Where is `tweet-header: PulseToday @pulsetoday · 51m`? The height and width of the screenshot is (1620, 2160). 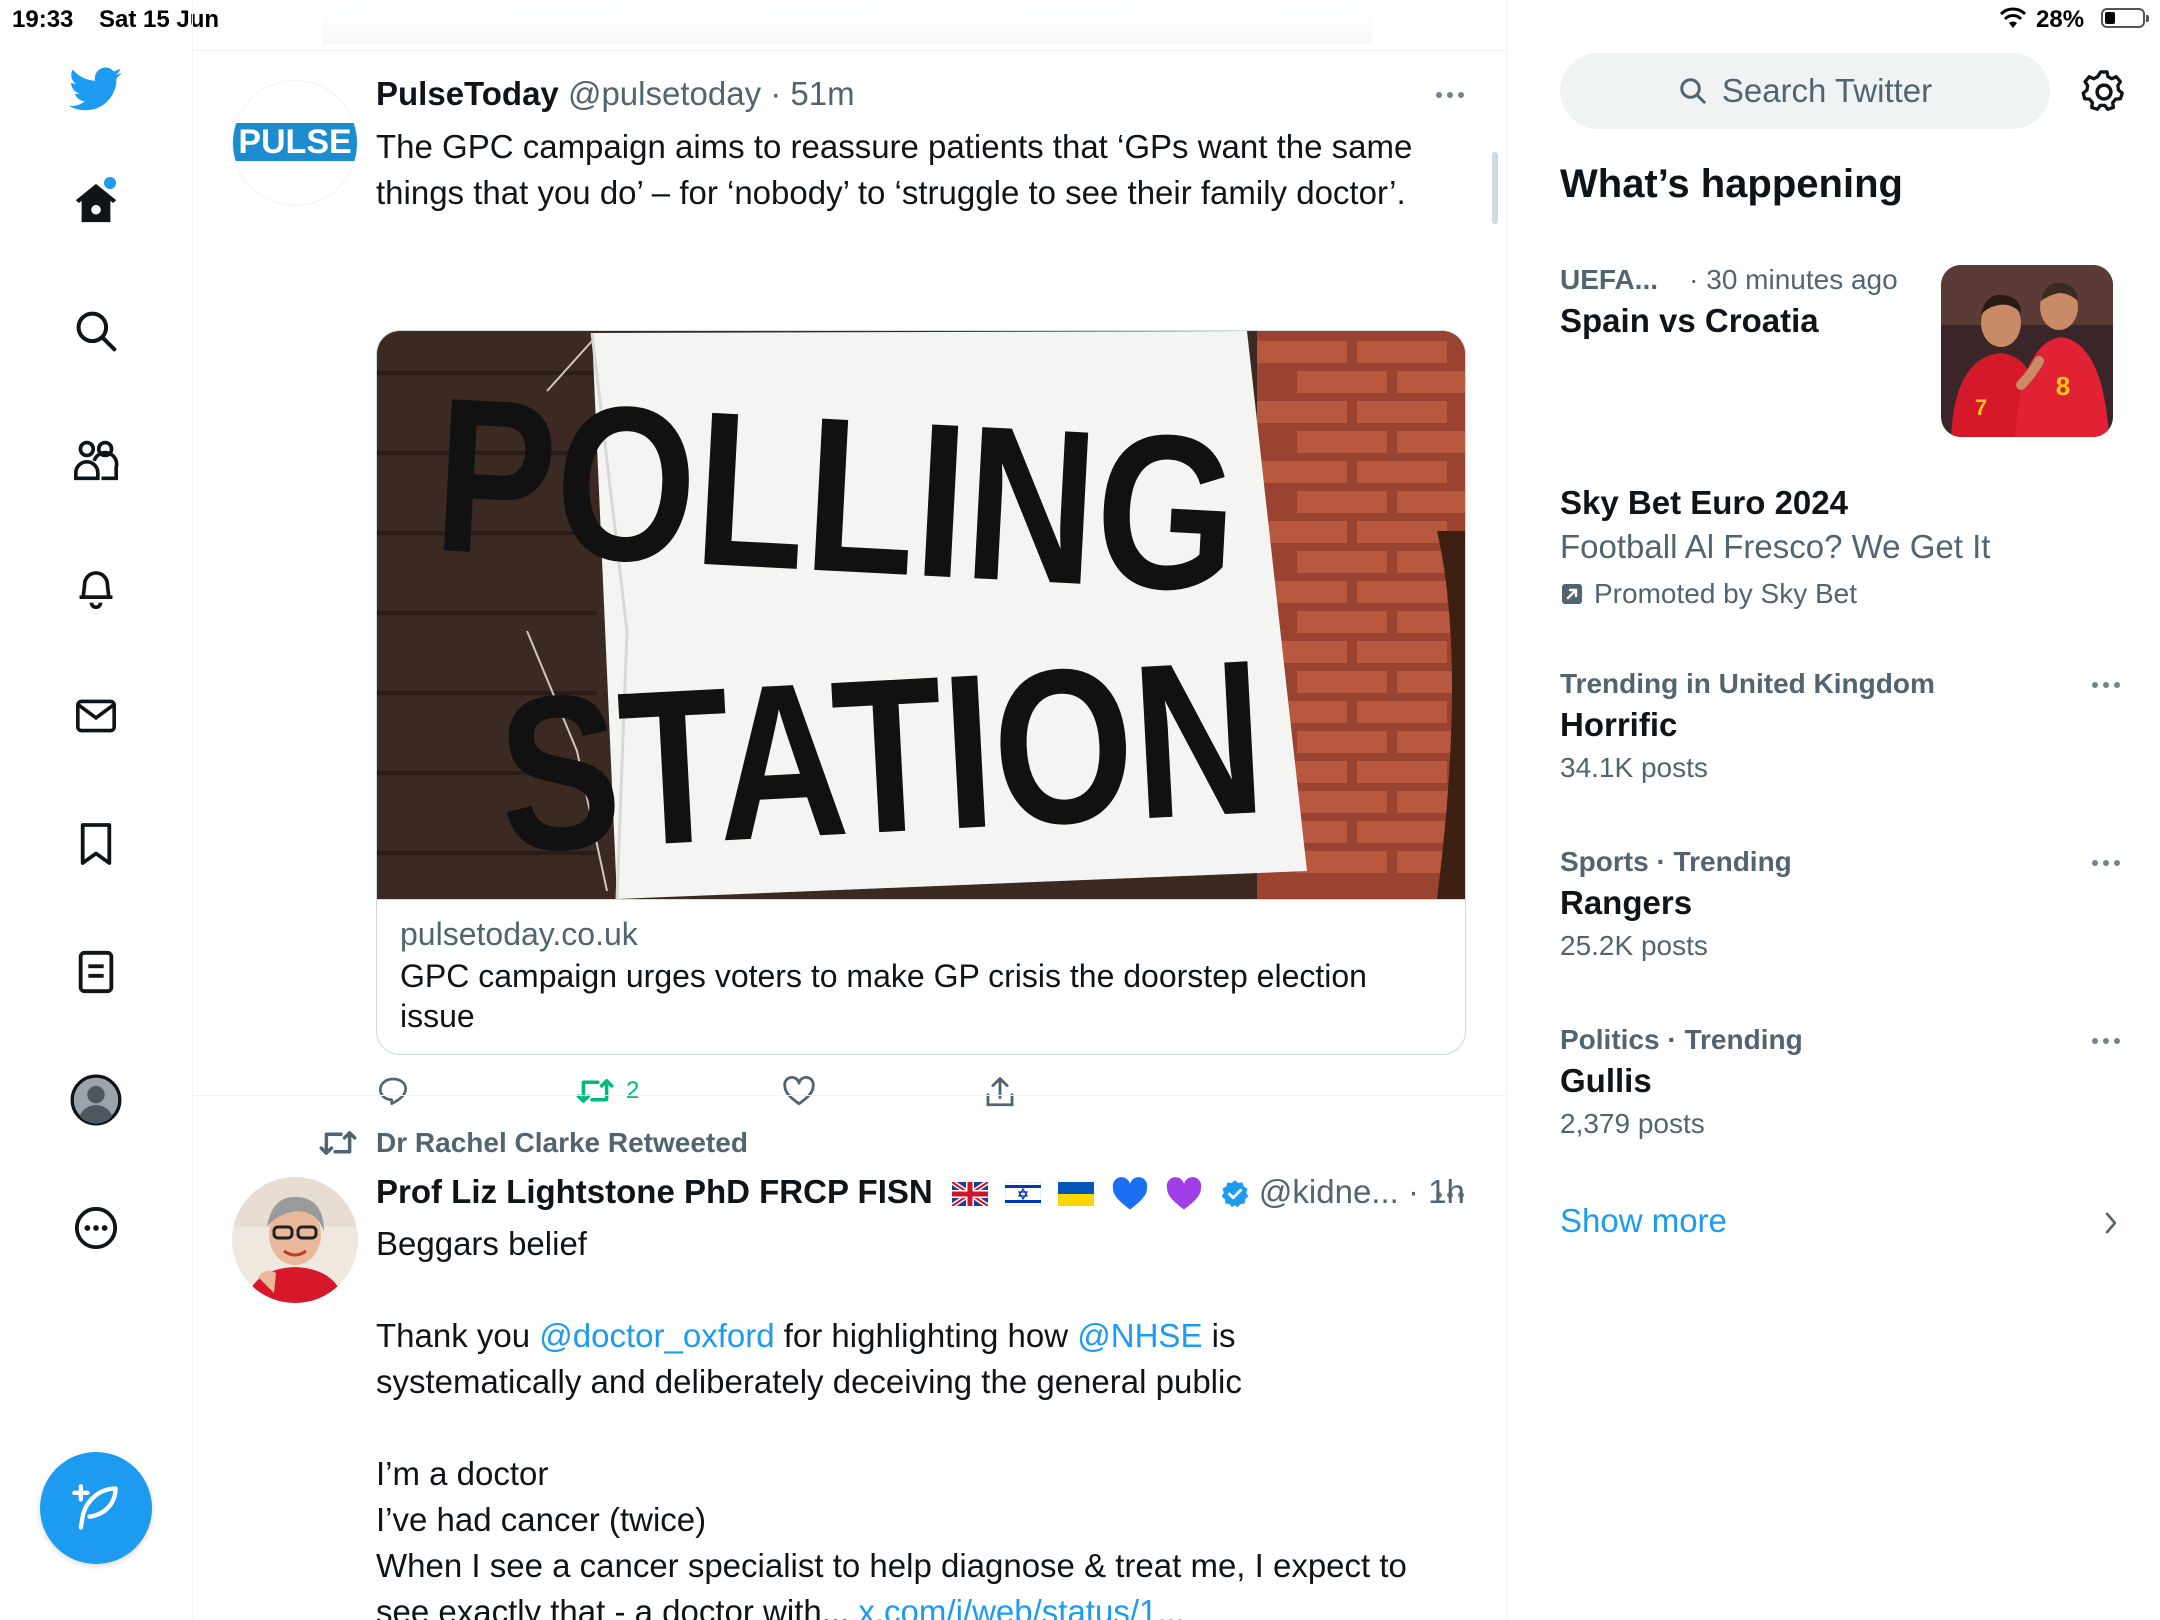
tweet-header: PulseToday @pulsetoday · 51m is located at coordinates (615, 94).